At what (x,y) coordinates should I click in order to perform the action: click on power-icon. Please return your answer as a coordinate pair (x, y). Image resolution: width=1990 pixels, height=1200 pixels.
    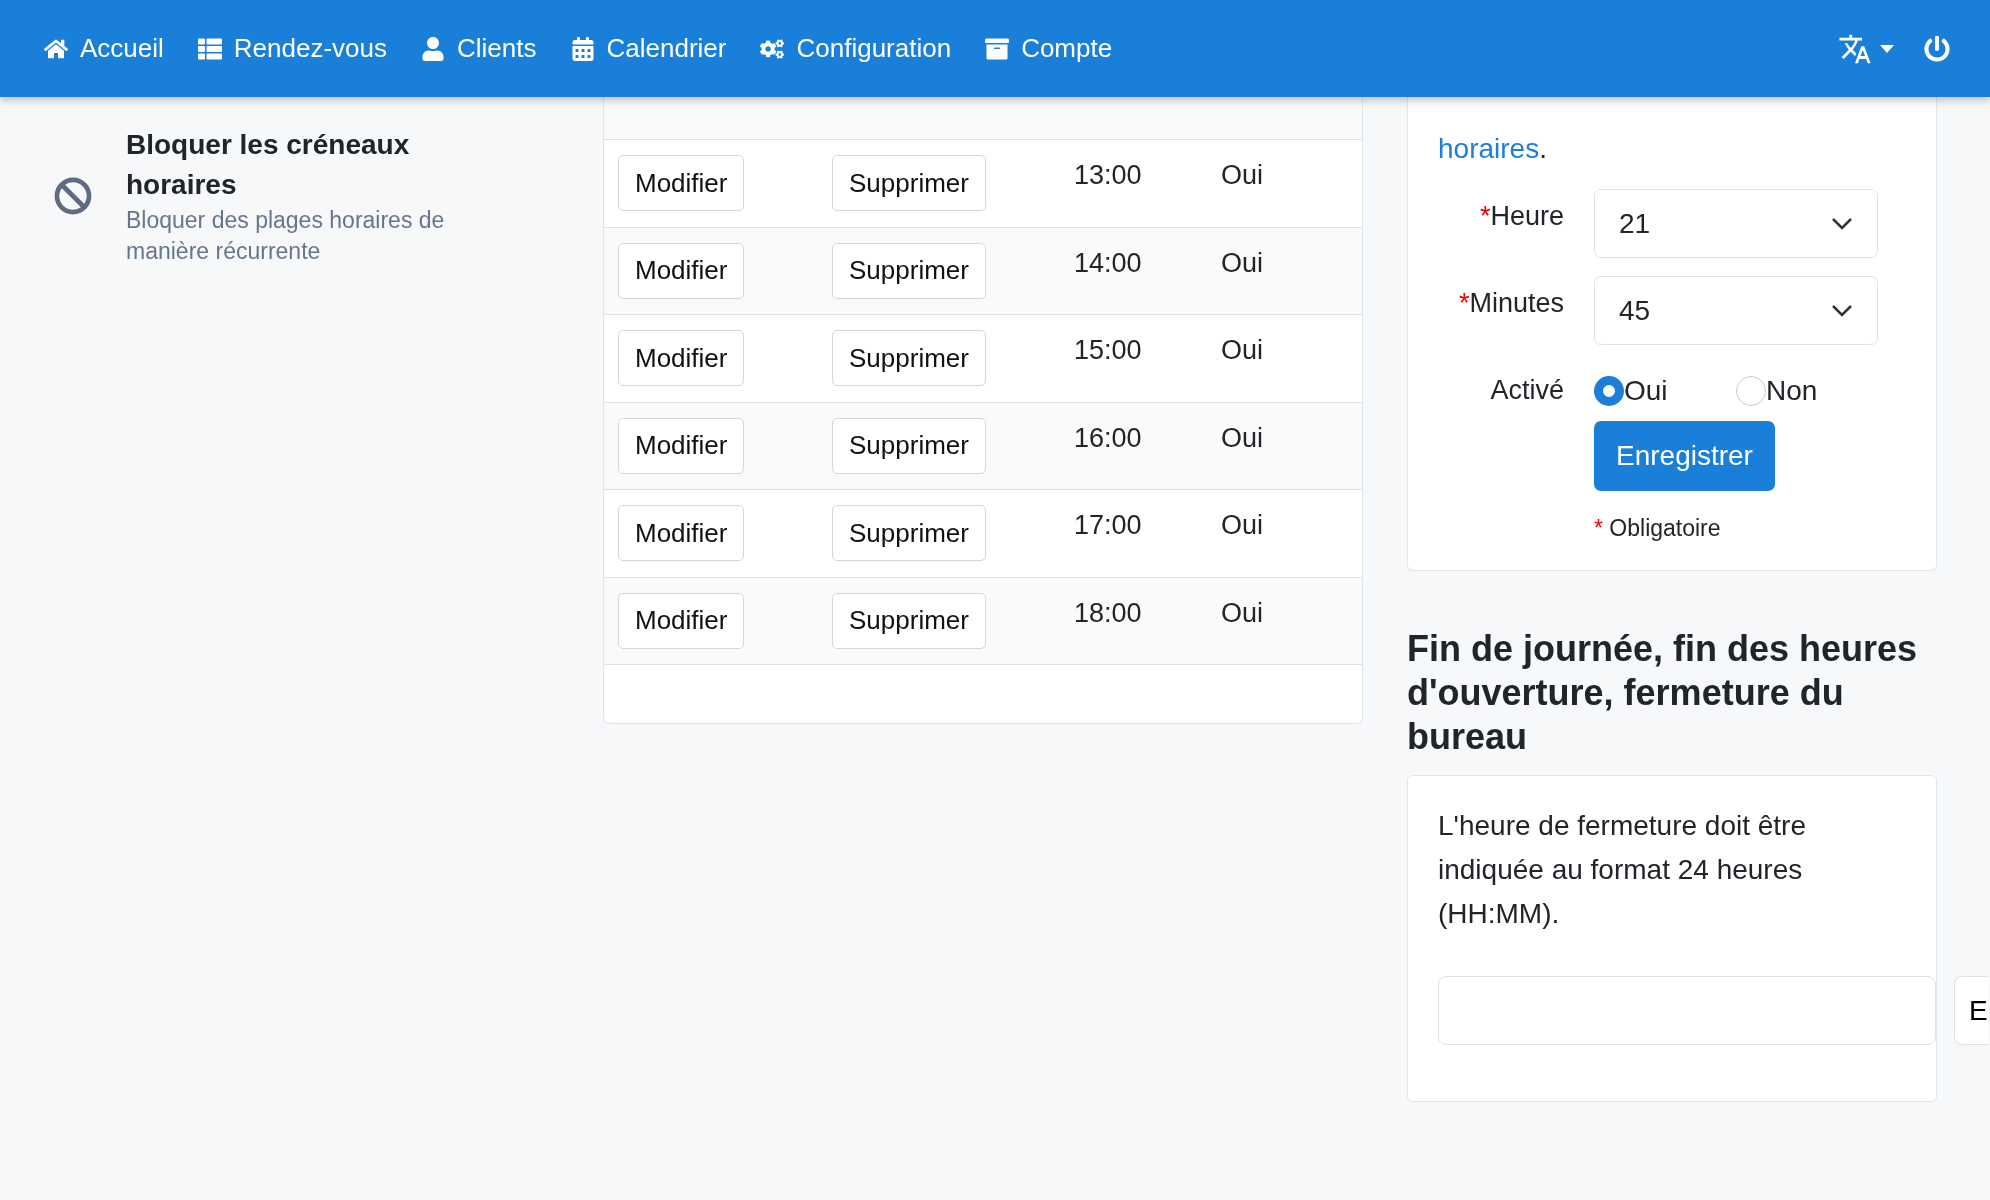
    Looking at the image, I should click on (1937, 48).